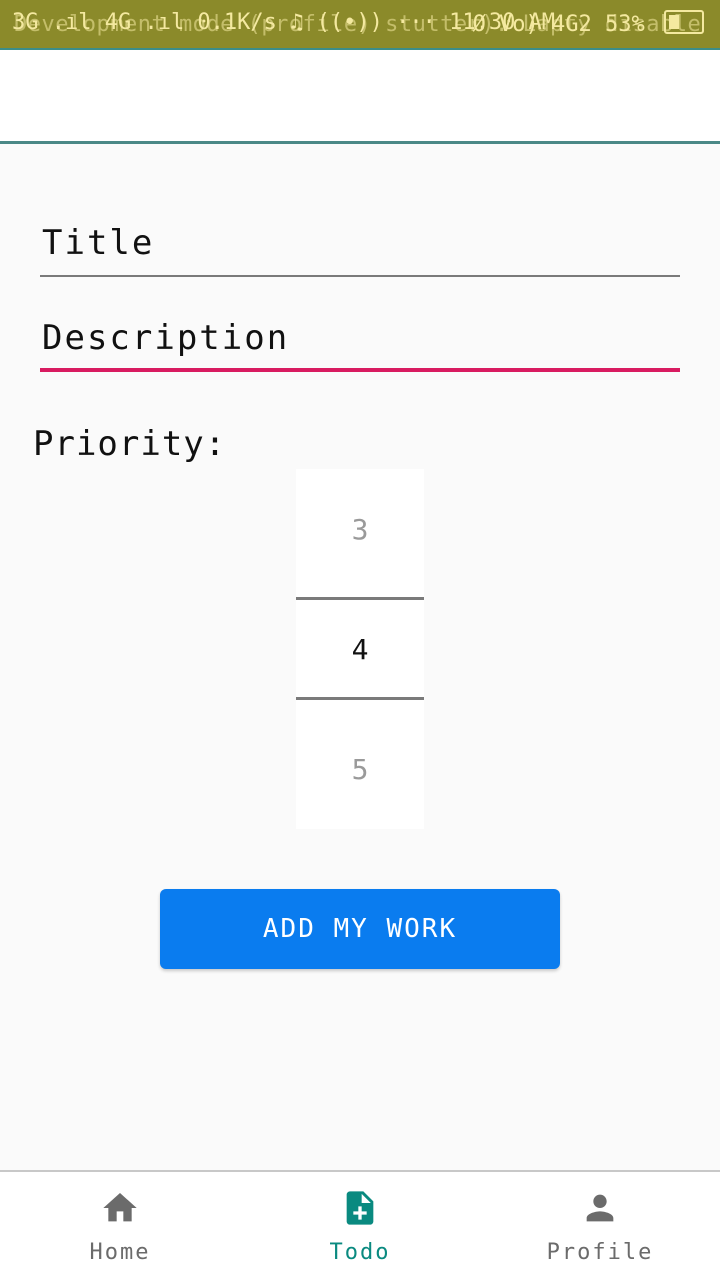  I want to click on picker-item-above: 3, so click(360, 529).